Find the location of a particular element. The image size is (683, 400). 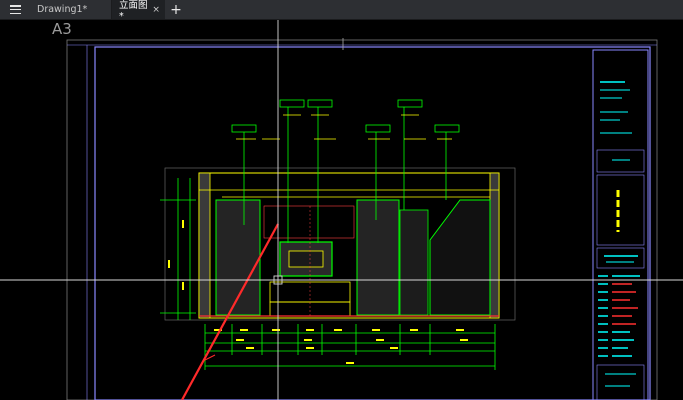

new-tab-button: + is located at coordinates (176, 9).